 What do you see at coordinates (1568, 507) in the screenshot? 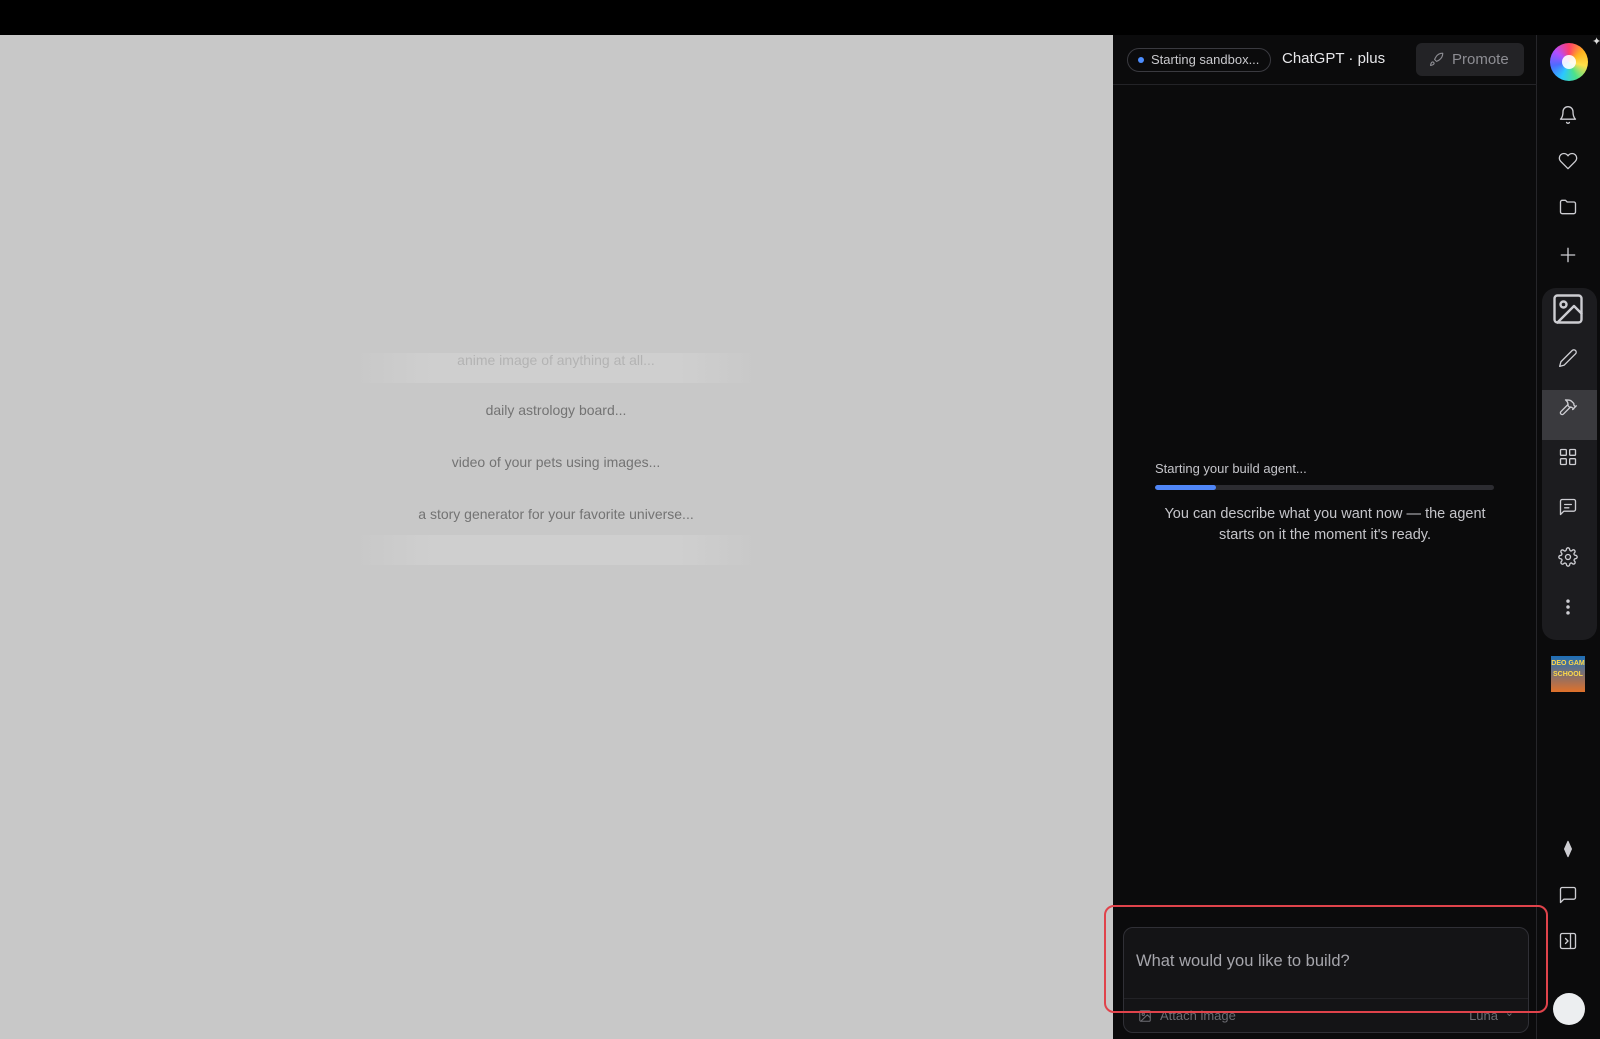
I see `message-icon` at bounding box center [1568, 507].